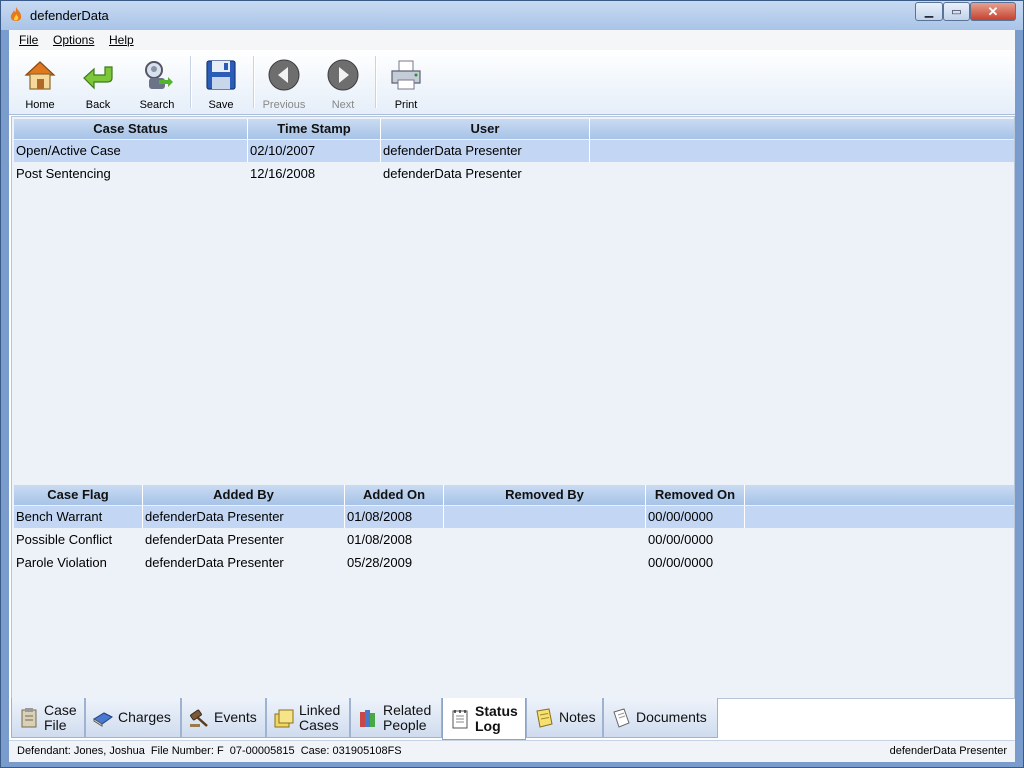 The image size is (1024, 768). What do you see at coordinates (221, 75) in the screenshot?
I see `floppy-disk-icon` at bounding box center [221, 75].